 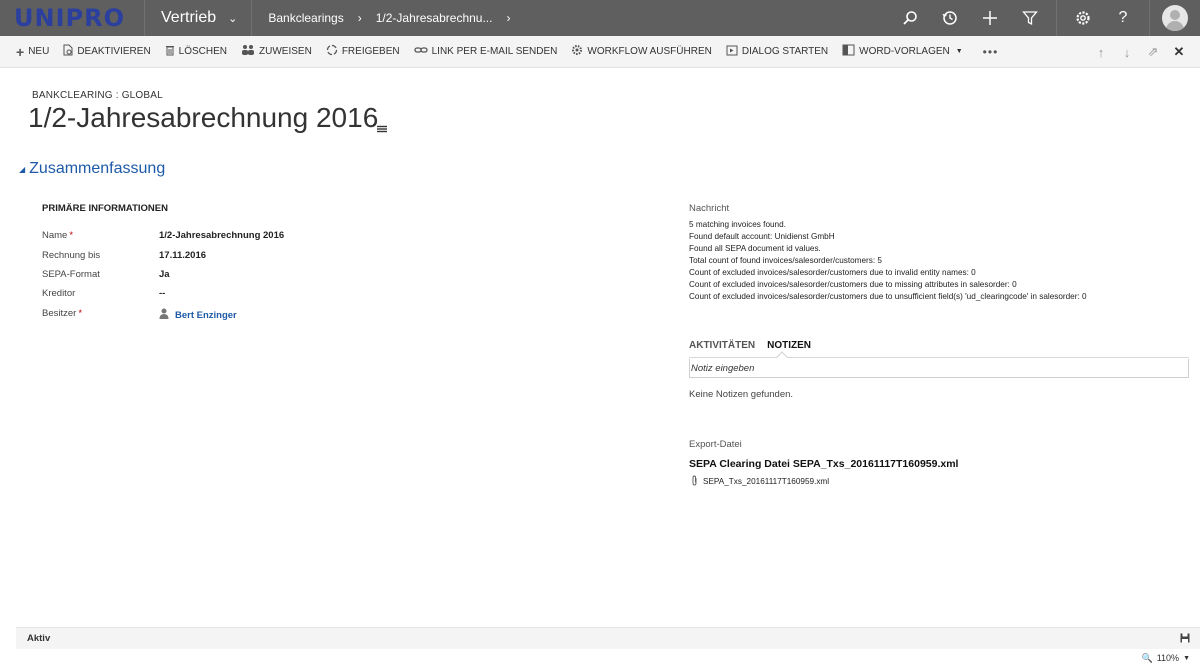 What do you see at coordinates (124, 255) in the screenshot?
I see `field-row-invoice-until: Rechnung bis 17.11.2016` at bounding box center [124, 255].